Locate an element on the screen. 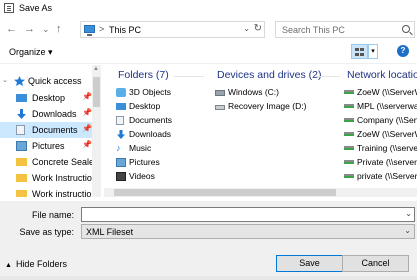 The width and height of the screenshot is (417, 280). back-arrow-icon: ← is located at coordinates (11, 29).